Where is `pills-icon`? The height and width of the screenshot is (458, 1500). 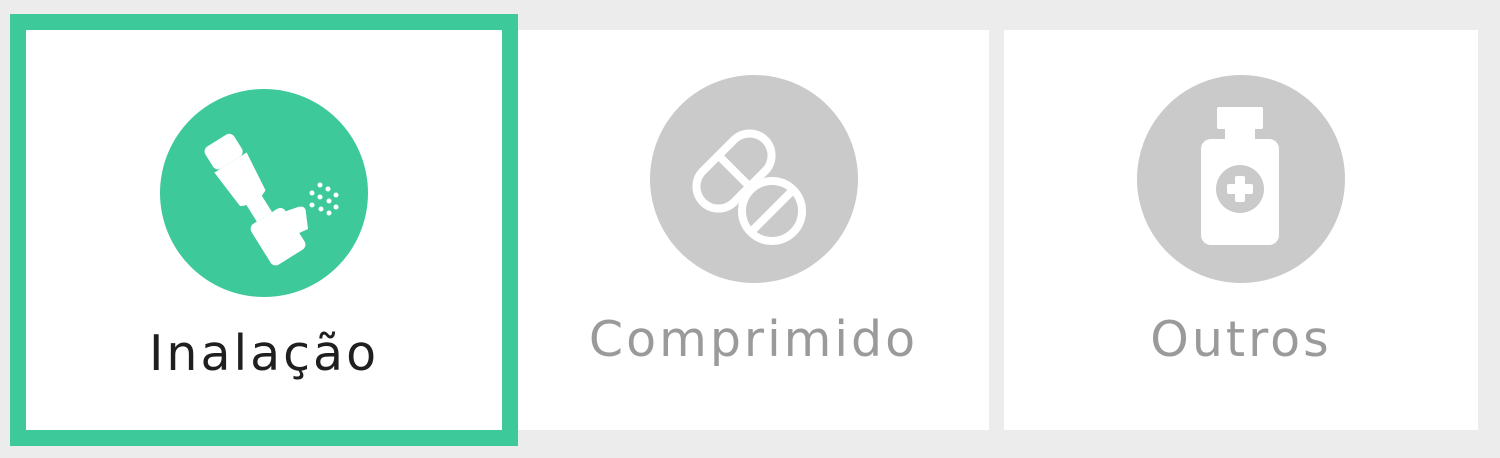
pills-icon is located at coordinates (754, 179).